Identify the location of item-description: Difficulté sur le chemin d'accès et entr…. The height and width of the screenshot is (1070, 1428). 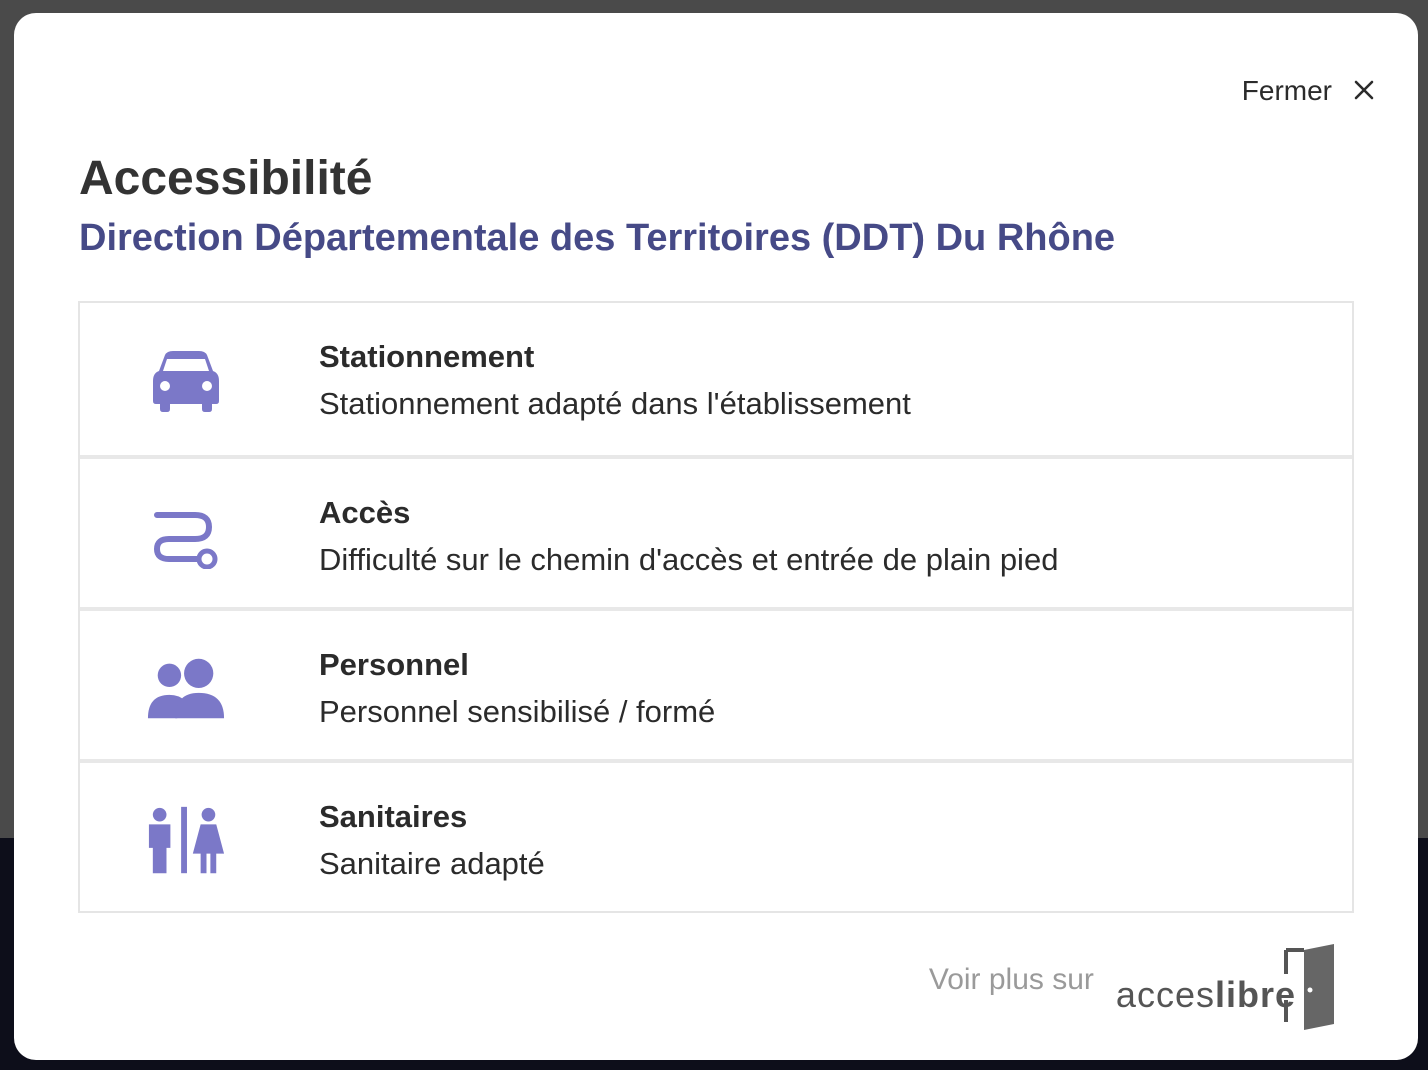
(689, 559).